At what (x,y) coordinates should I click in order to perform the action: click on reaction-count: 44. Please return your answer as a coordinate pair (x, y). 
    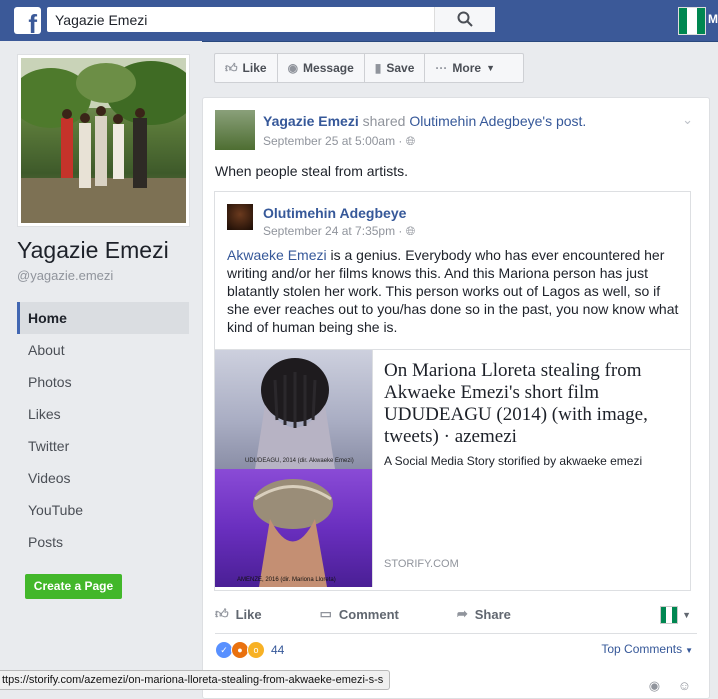
    Looking at the image, I should click on (277, 650).